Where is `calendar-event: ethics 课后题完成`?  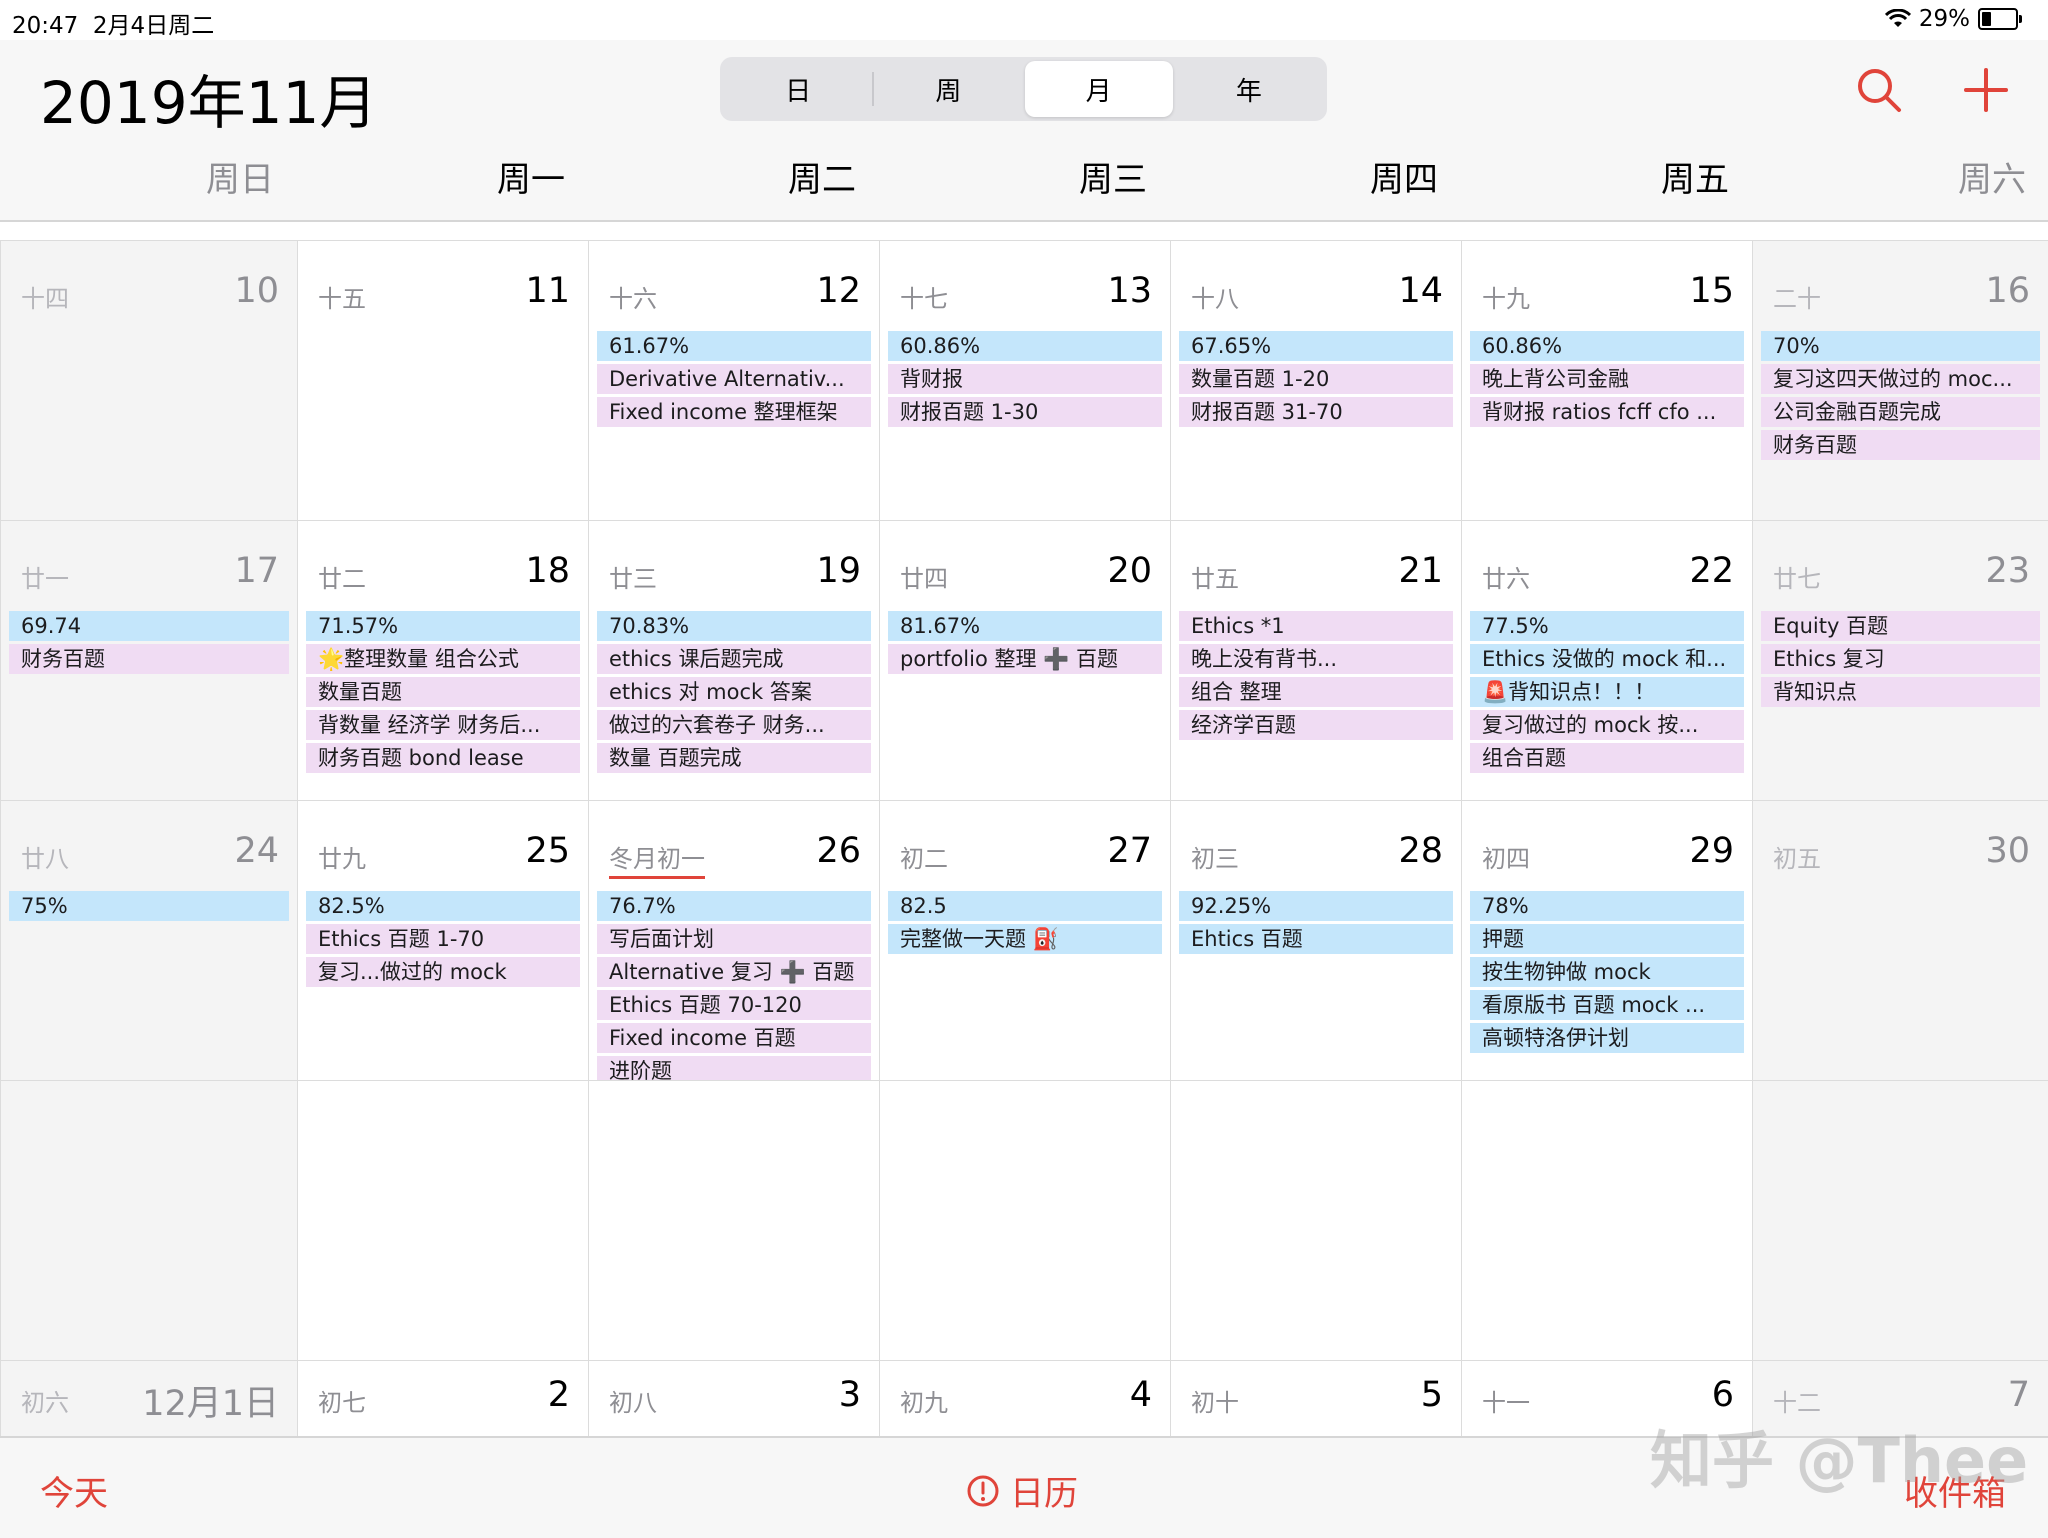 calendar-event: ethics 课后题完成 is located at coordinates (734, 659).